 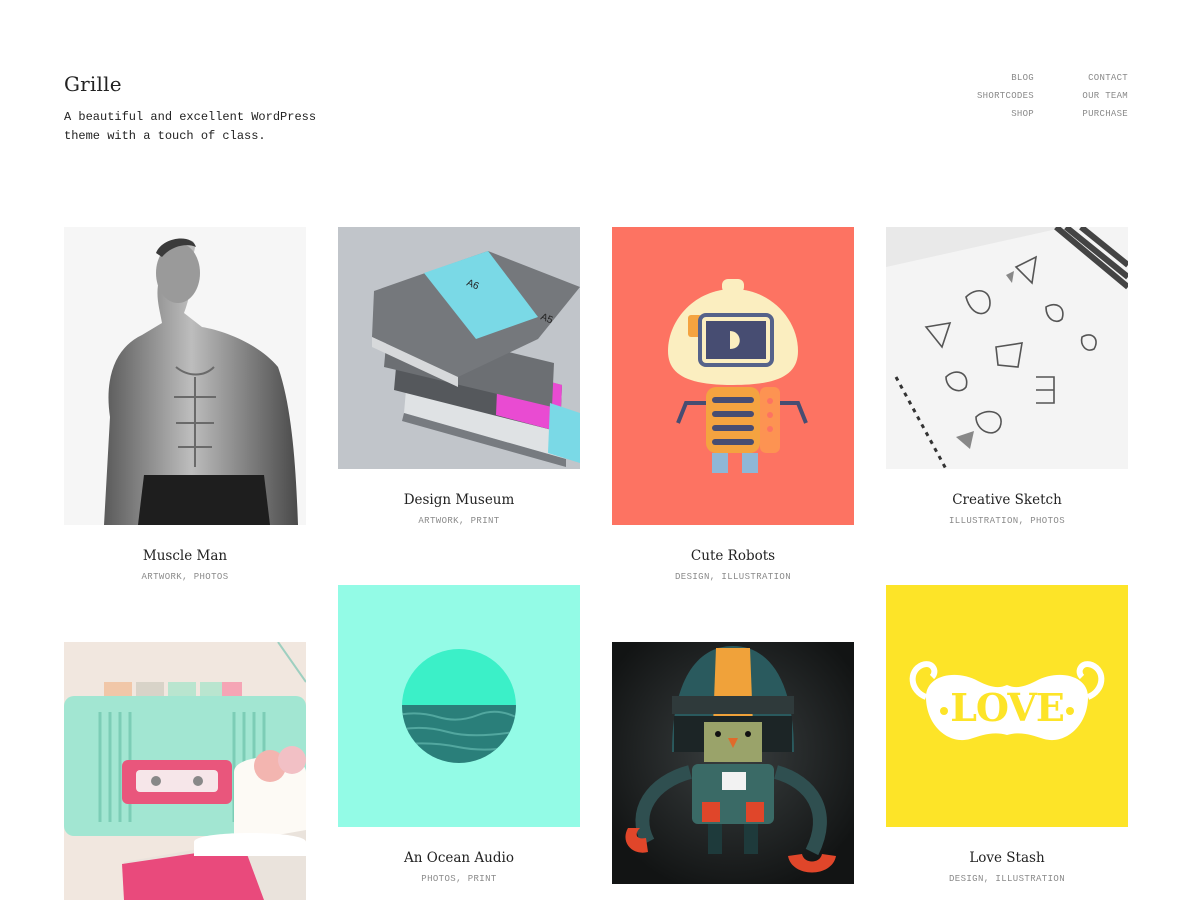 What do you see at coordinates (93, 84) in the screenshot?
I see `site-title: Grille` at bounding box center [93, 84].